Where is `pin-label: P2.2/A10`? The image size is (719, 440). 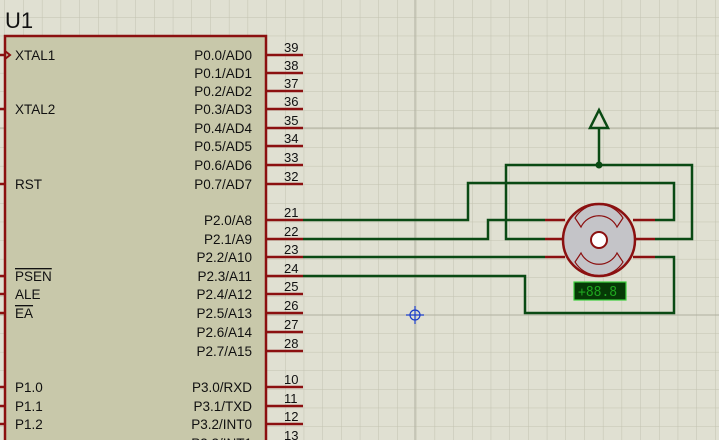 pin-label: P2.2/A10 is located at coordinates (224, 257).